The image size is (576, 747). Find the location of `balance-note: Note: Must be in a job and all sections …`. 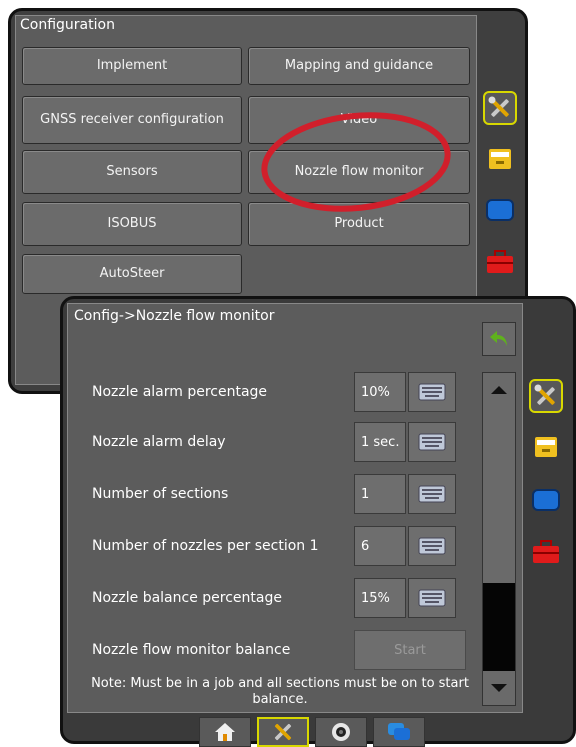

balance-note: Note: Must be in a job and all sections … is located at coordinates (280, 691).